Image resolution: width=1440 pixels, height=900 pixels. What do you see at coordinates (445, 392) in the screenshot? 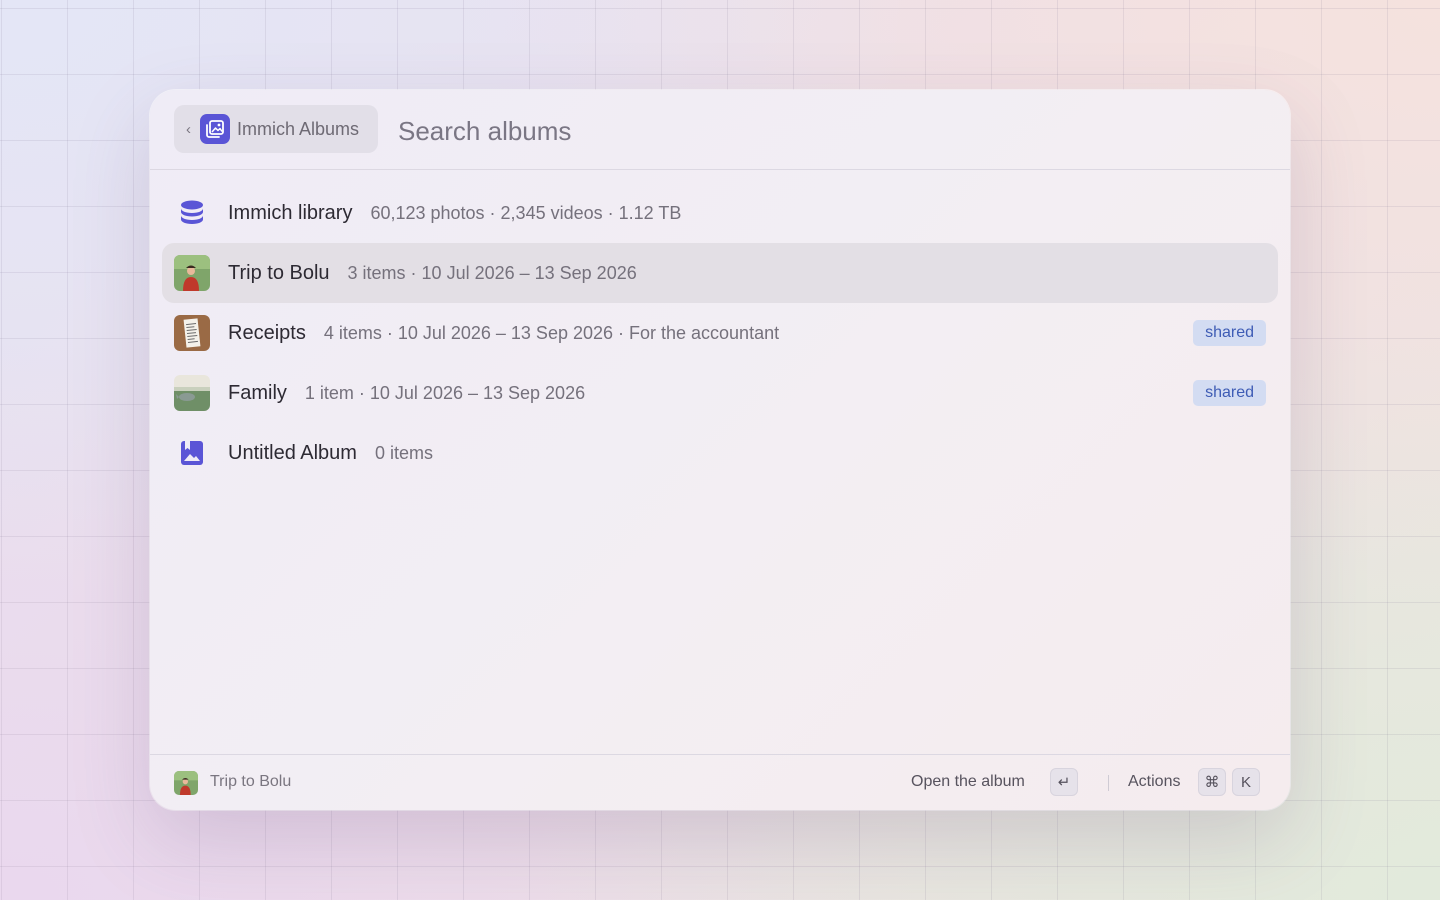
I see `list-item-subtitle: 1 item · 10 Jul 2026 – 13 Sep 2026` at bounding box center [445, 392].